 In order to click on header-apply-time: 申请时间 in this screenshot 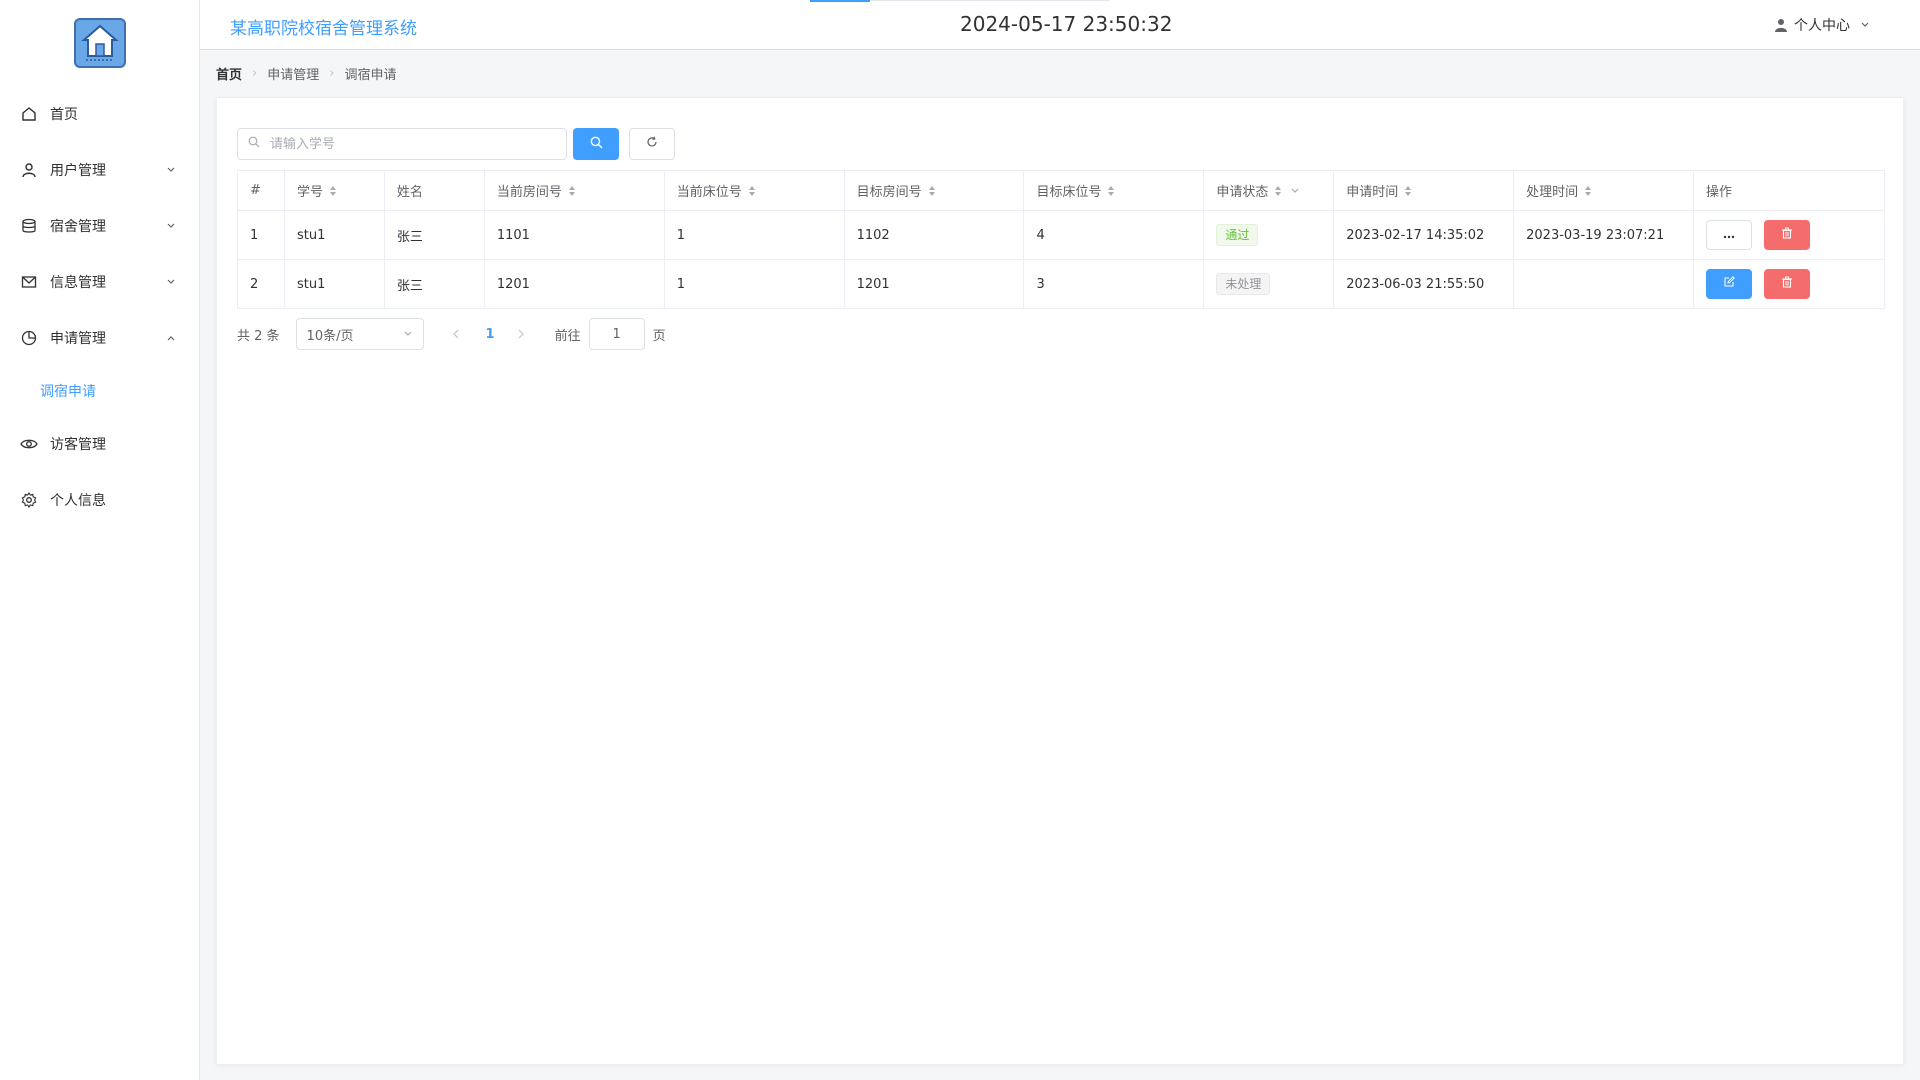, I will do `click(1424, 190)`.